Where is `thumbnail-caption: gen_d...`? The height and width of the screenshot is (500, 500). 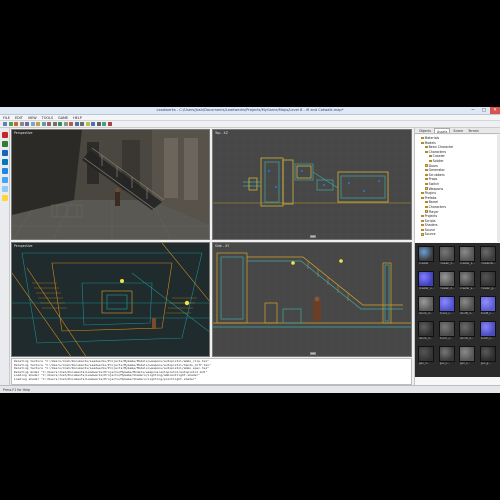
thumbnail-caption: gen_d... is located at coordinates (424, 363).